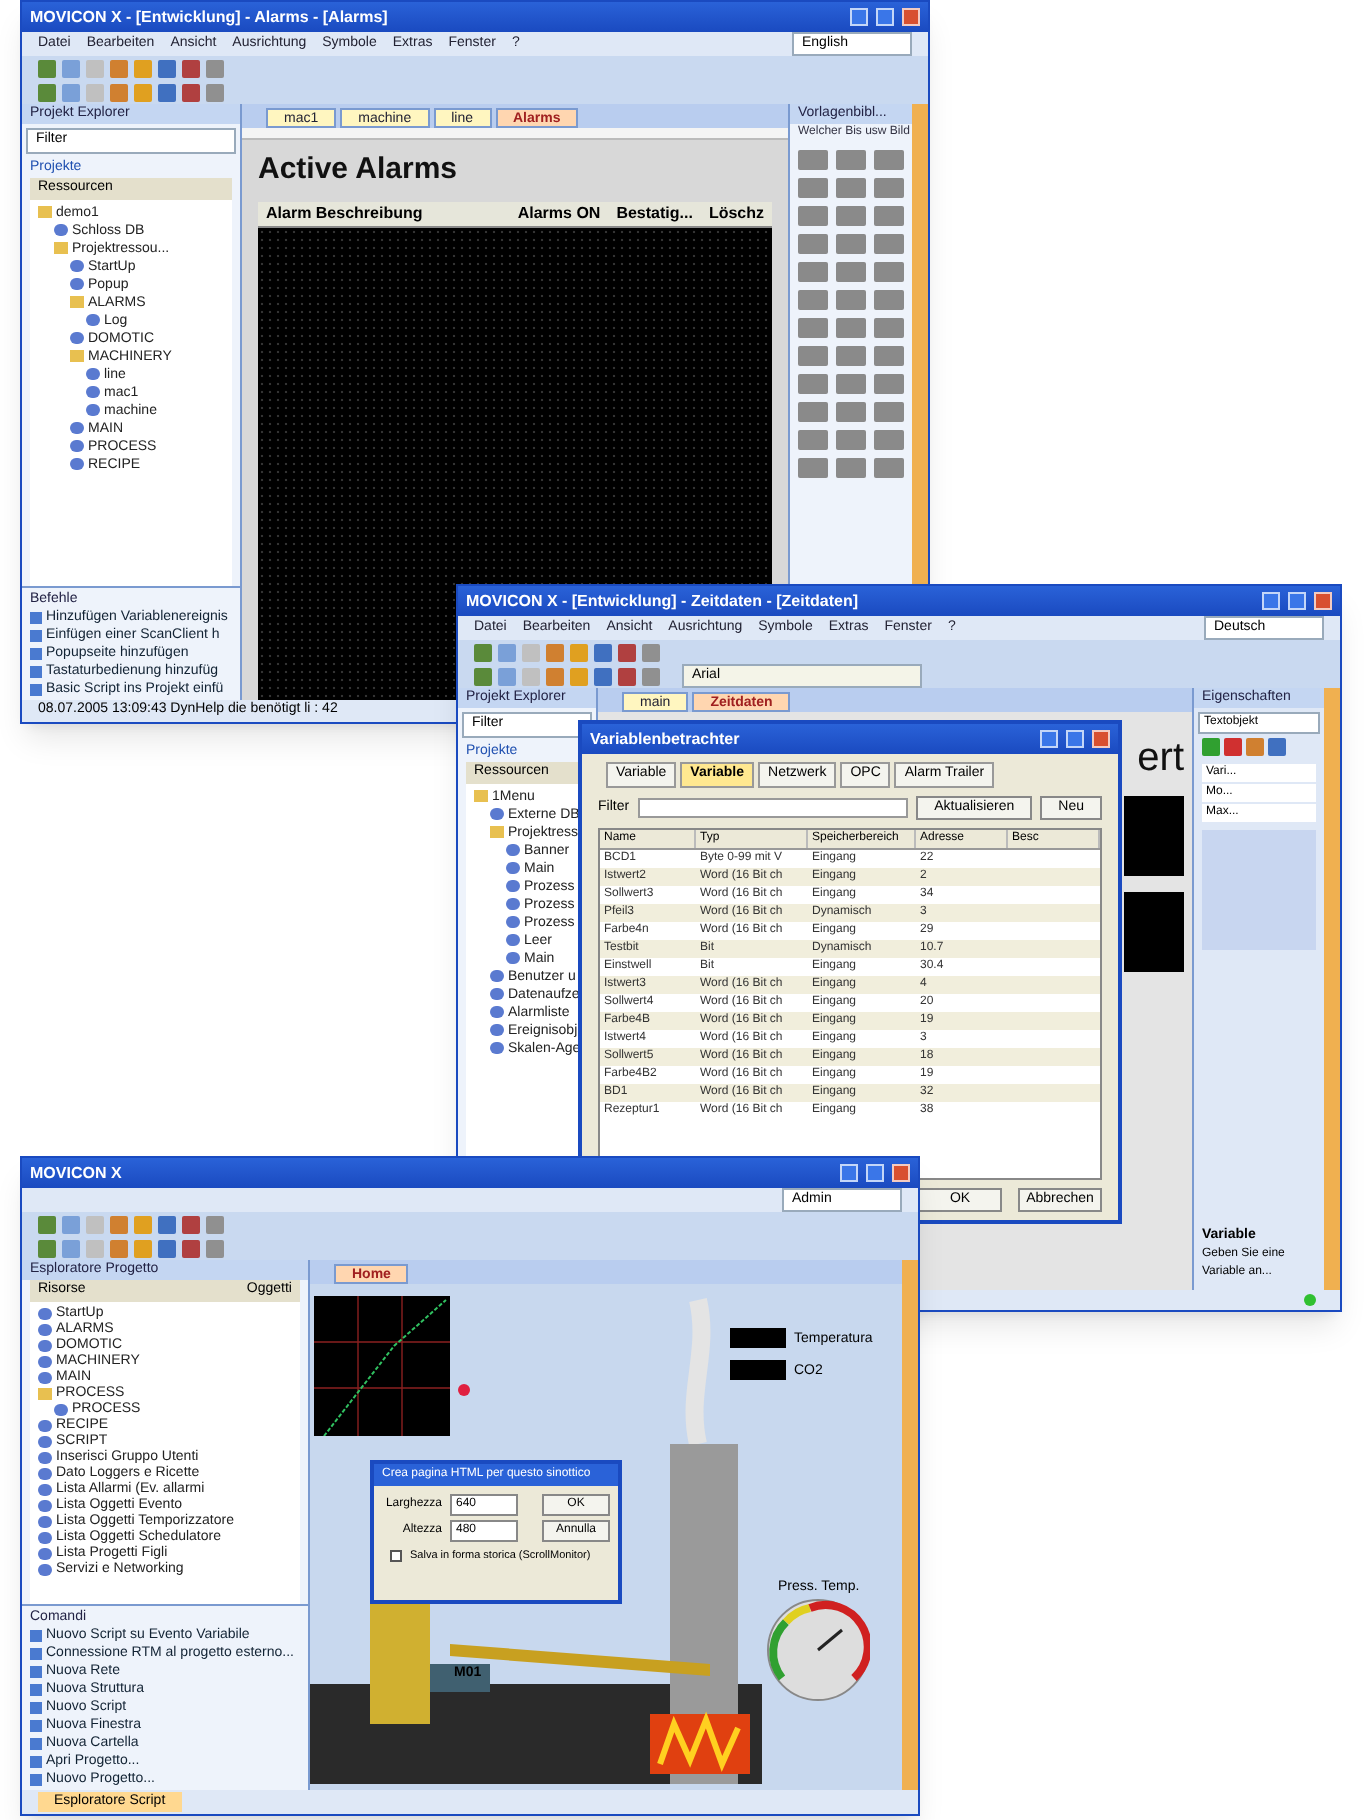  What do you see at coordinates (559, 213) in the screenshot?
I see `column-header: Alarms ON` at bounding box center [559, 213].